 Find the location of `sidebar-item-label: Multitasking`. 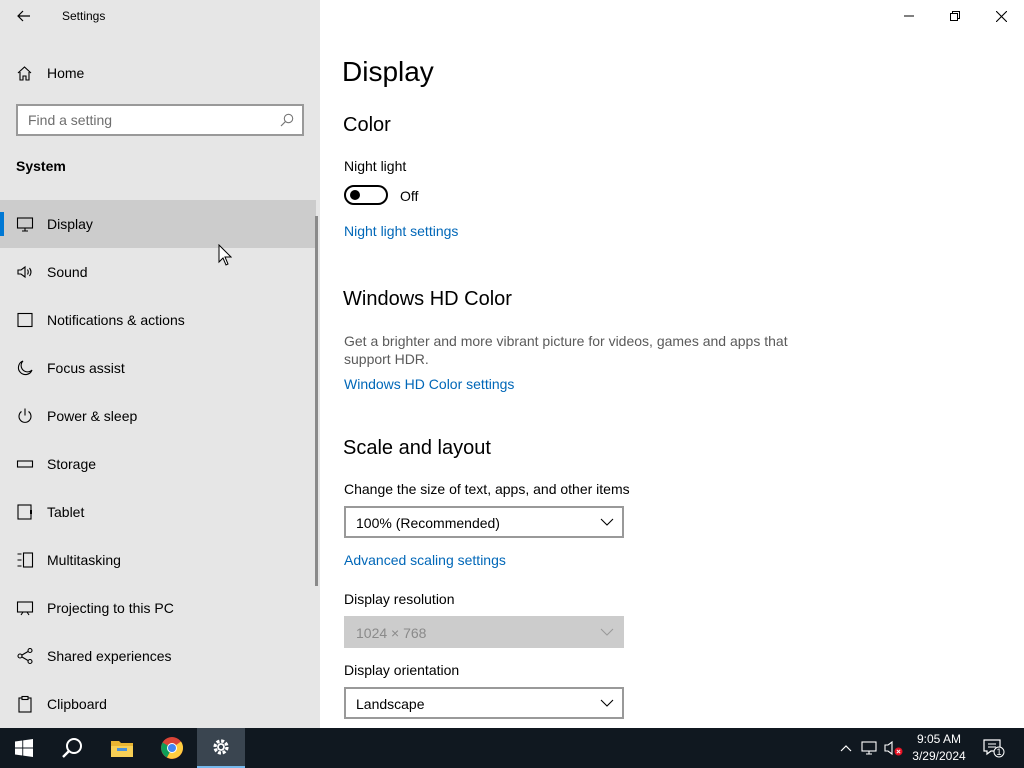

sidebar-item-label: Multitasking is located at coordinates (84, 560).